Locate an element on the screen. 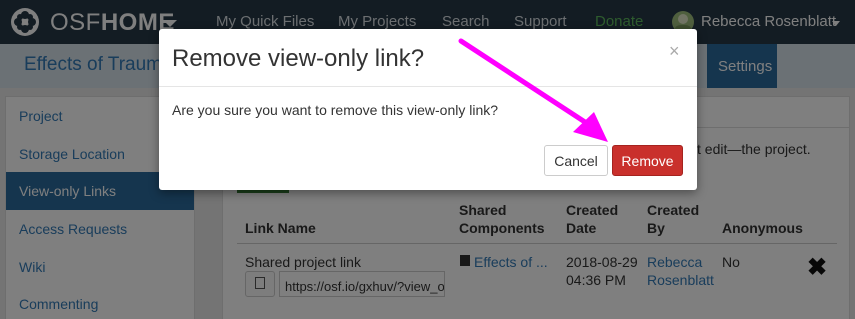 The image size is (855, 319). cancel-button: Cancel is located at coordinates (576, 160).